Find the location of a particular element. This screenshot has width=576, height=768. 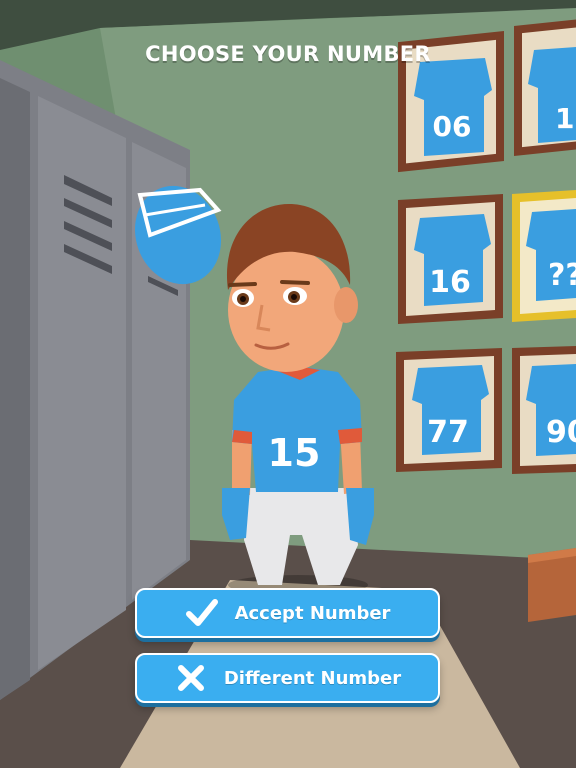

checkmark-icon is located at coordinates (202, 613).